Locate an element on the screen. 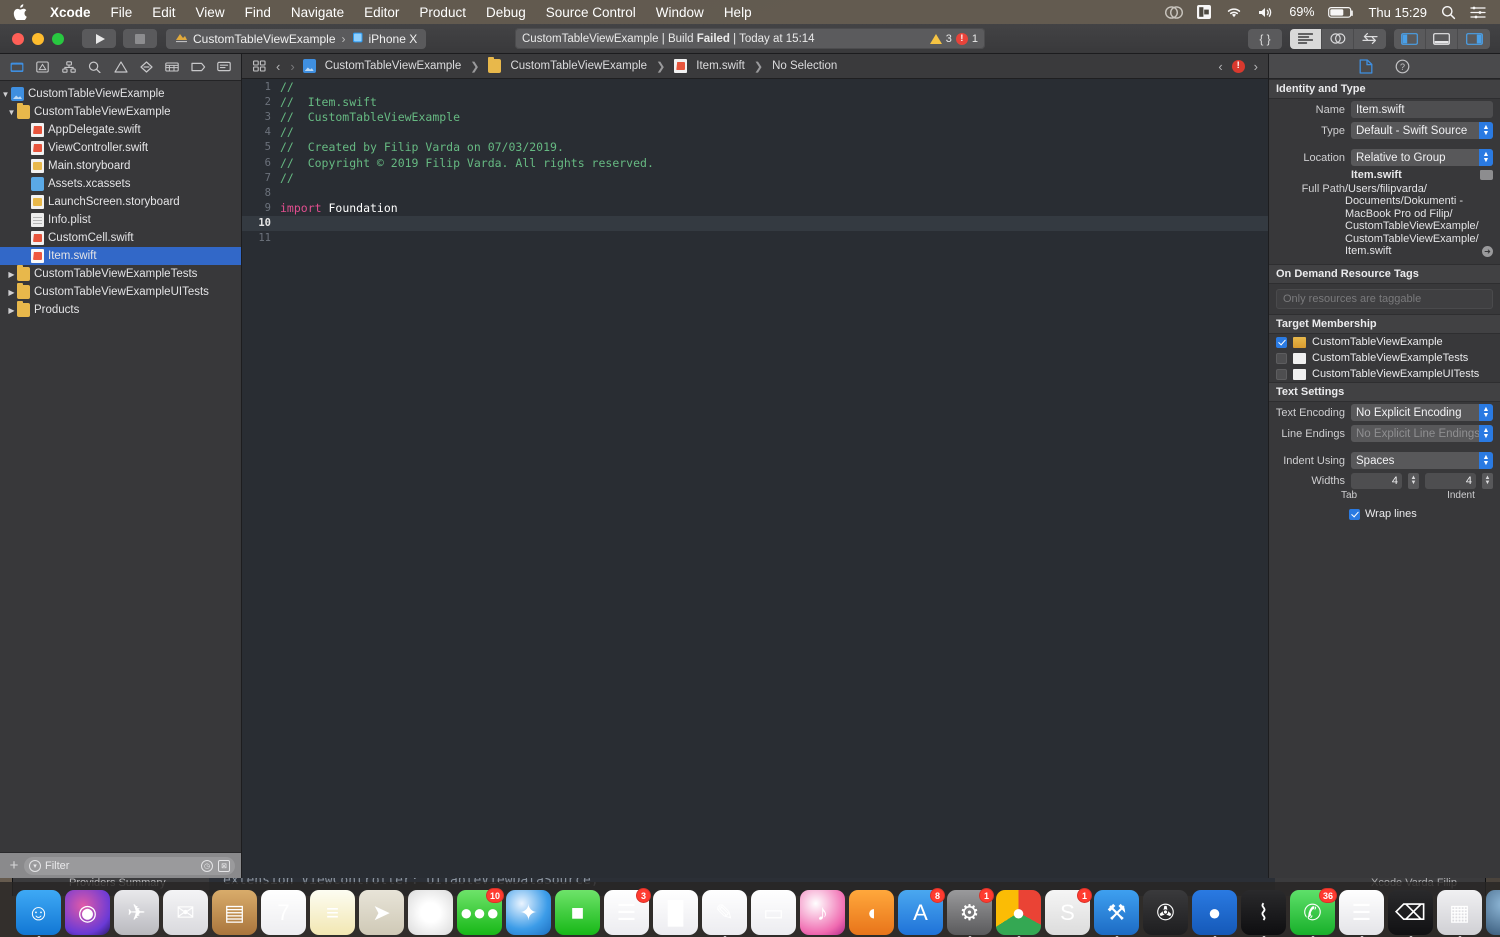  issue-counters: 3 ! 1 is located at coordinates (953, 38).